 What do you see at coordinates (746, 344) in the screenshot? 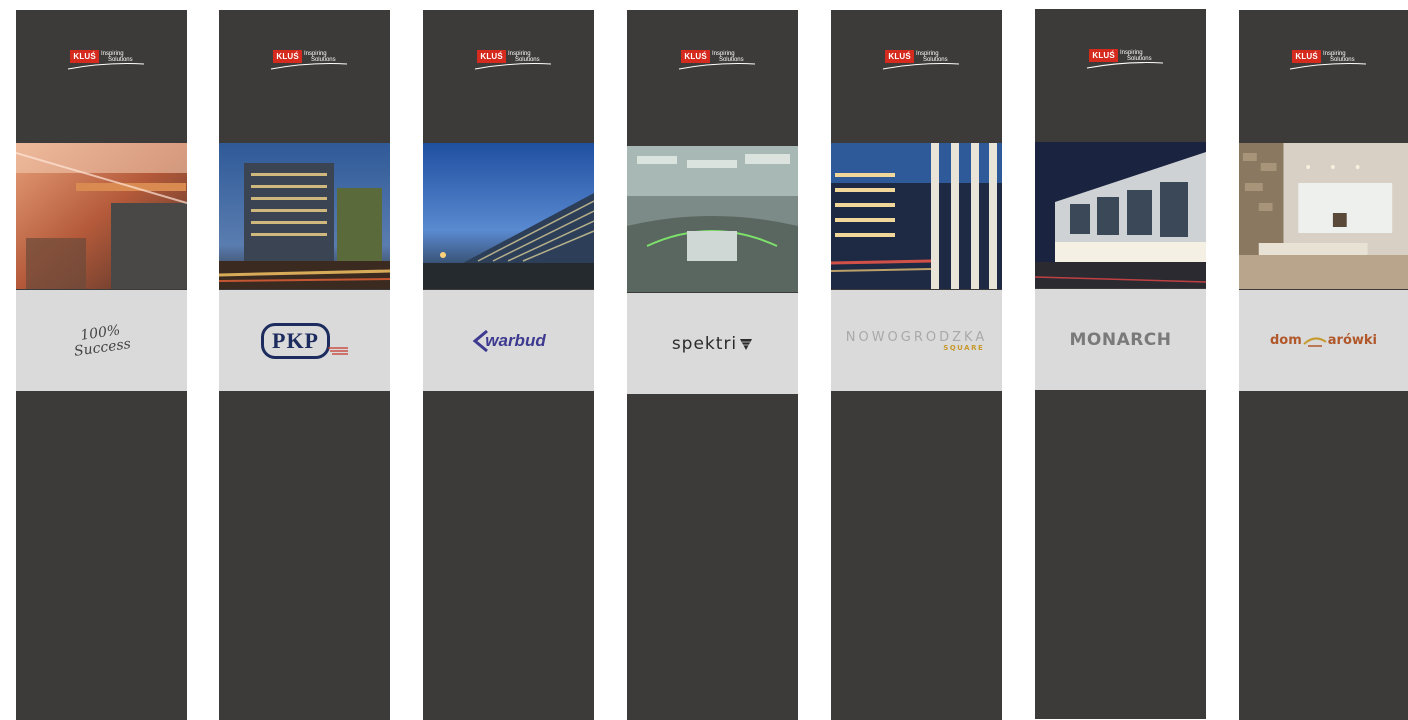
I see `spektri-triangle-icon` at bounding box center [746, 344].